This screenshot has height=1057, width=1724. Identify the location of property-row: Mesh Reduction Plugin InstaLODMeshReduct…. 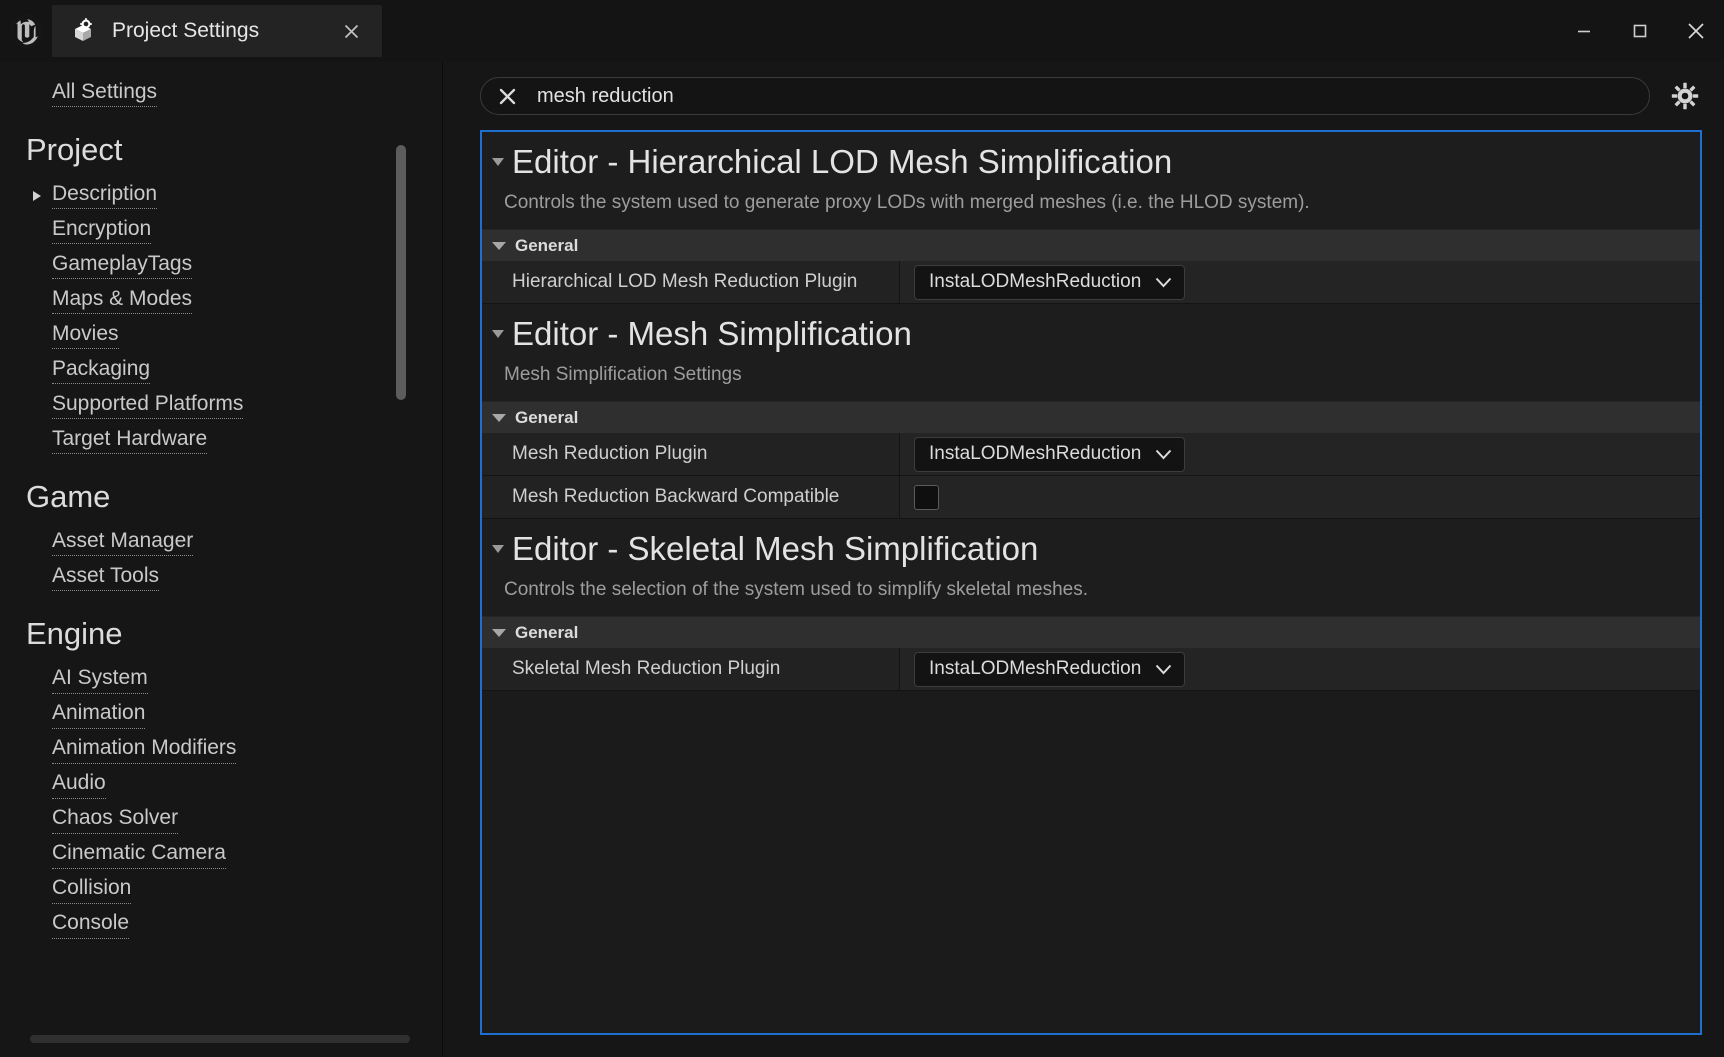
(1091, 454).